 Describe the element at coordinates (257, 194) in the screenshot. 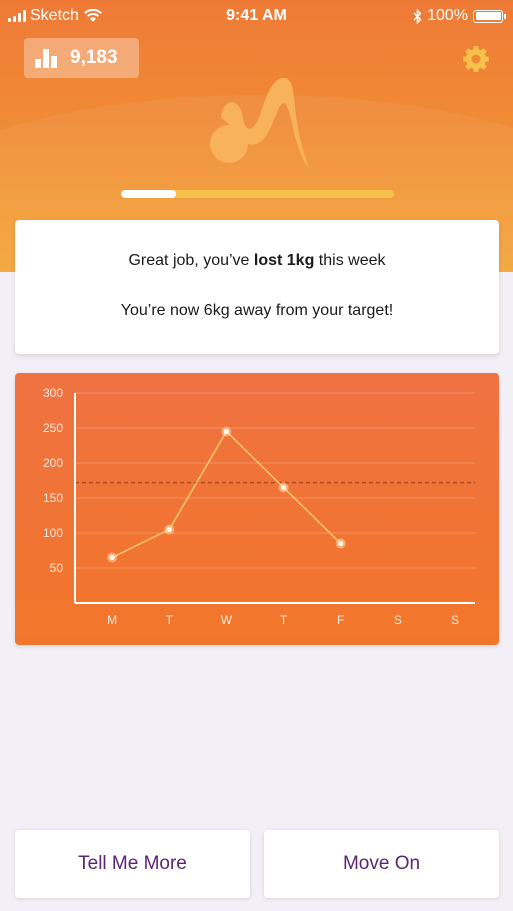

I see `weekly-progress-bar` at that location.